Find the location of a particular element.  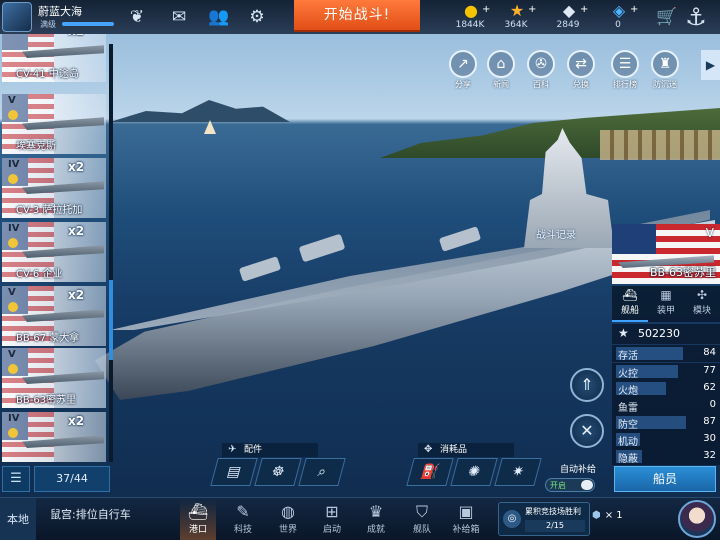

cart-icon: 🛒 is located at coordinates (667, 17).